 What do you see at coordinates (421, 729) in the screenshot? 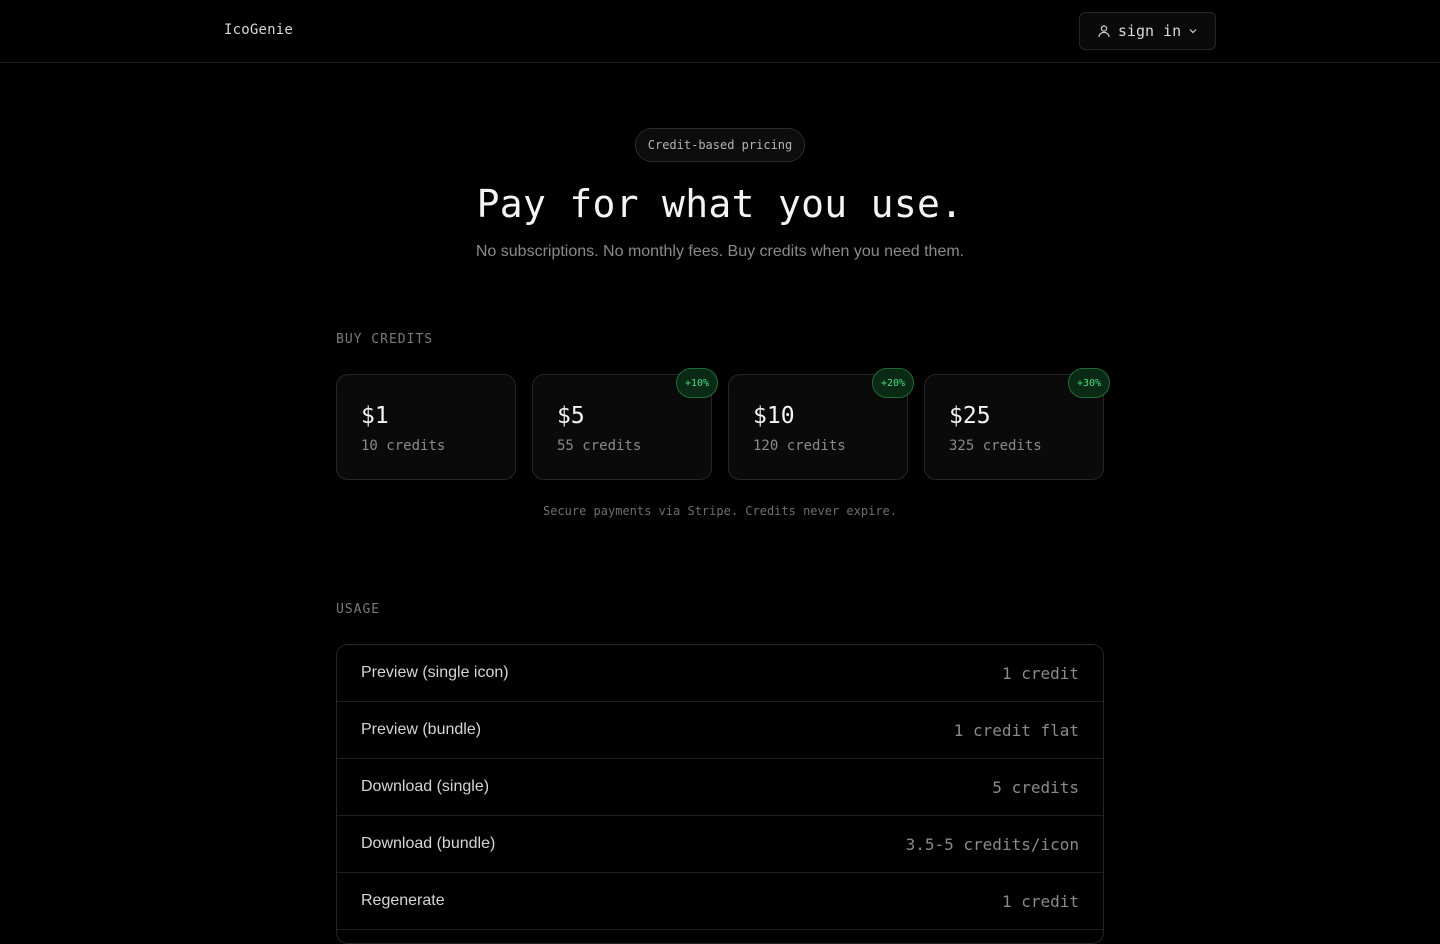
I see `usage-action: Preview (bundle)` at bounding box center [421, 729].